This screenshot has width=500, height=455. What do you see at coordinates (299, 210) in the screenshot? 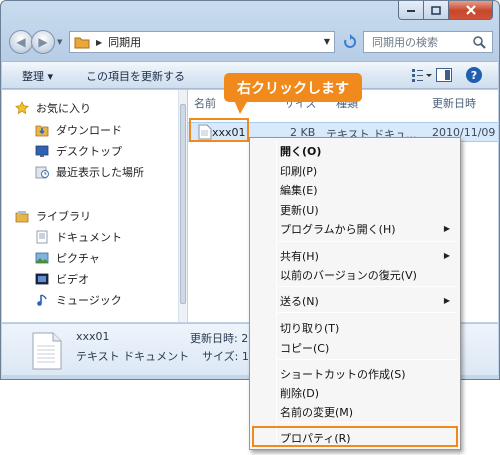
I see `menu-item-update: 更新(U)` at bounding box center [299, 210].